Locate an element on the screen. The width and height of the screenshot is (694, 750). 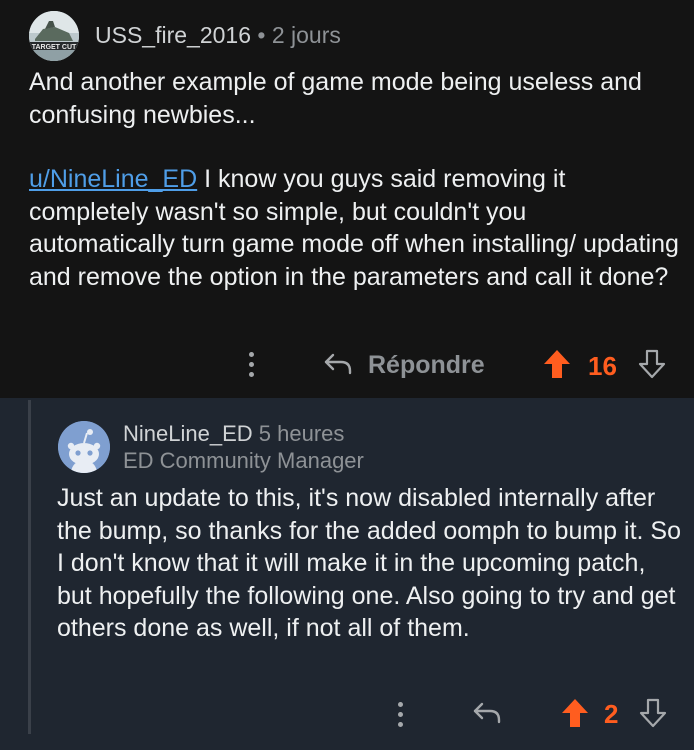
avatar-text: TARGET CUT is located at coordinates (54, 47).